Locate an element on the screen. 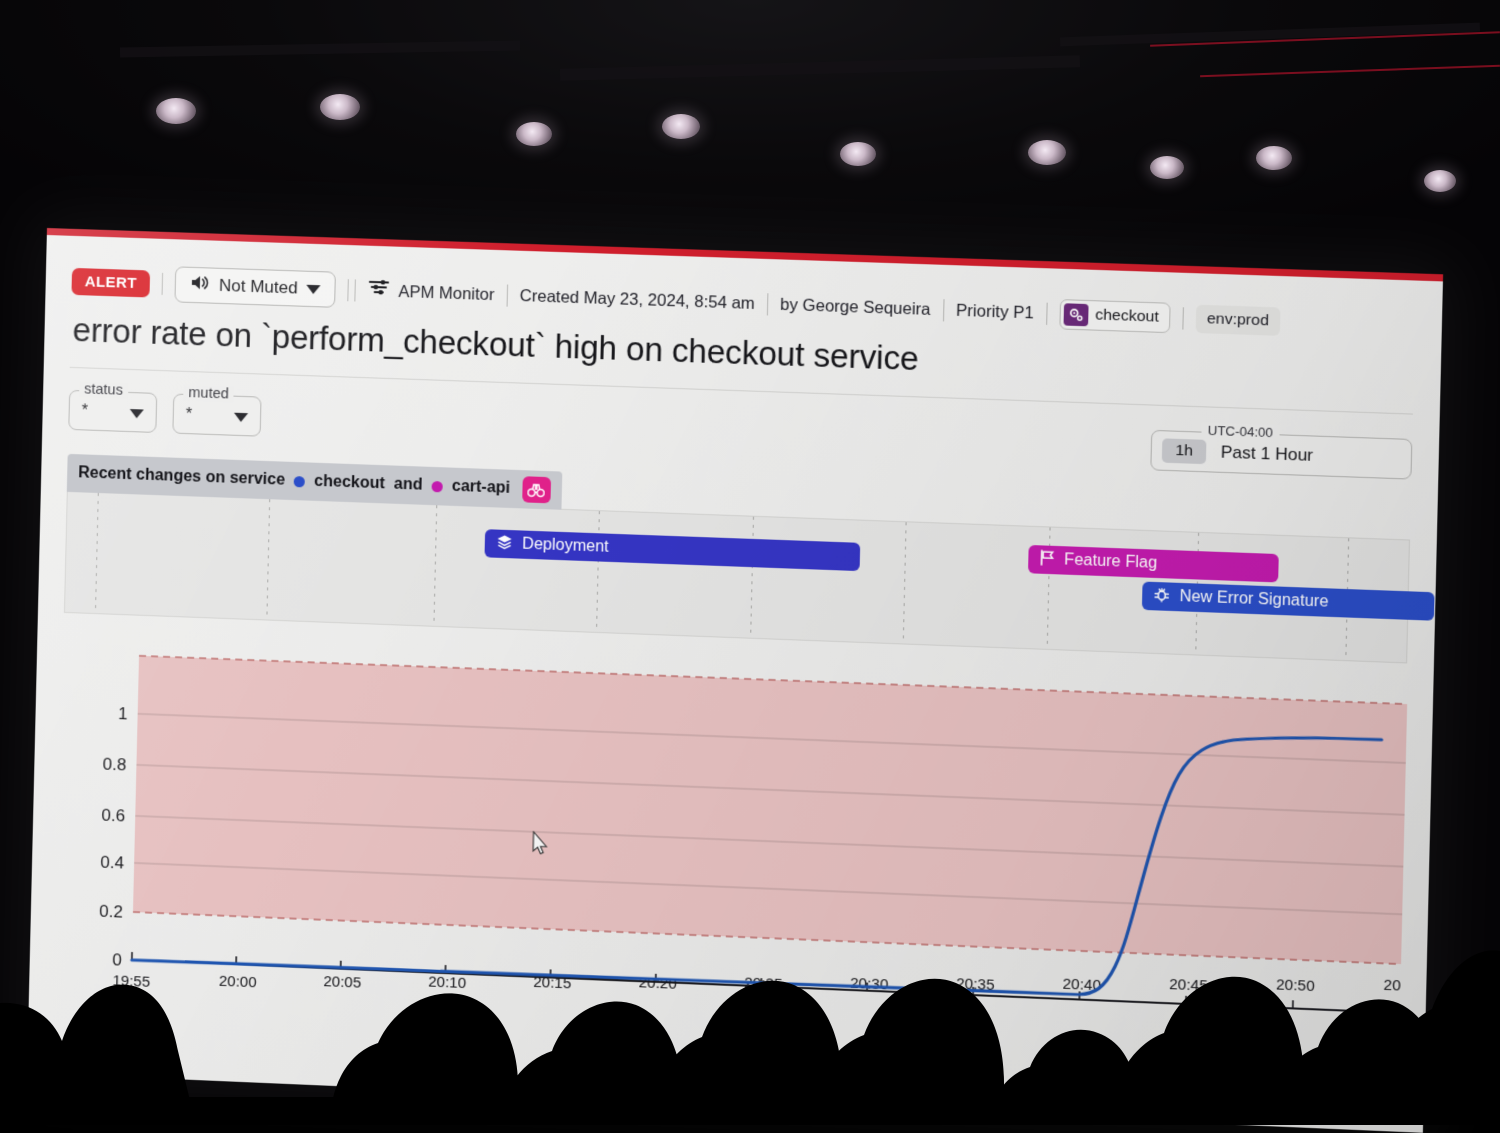 The height and width of the screenshot is (1133, 1500). service-b-label: cart-api is located at coordinates (481, 488).